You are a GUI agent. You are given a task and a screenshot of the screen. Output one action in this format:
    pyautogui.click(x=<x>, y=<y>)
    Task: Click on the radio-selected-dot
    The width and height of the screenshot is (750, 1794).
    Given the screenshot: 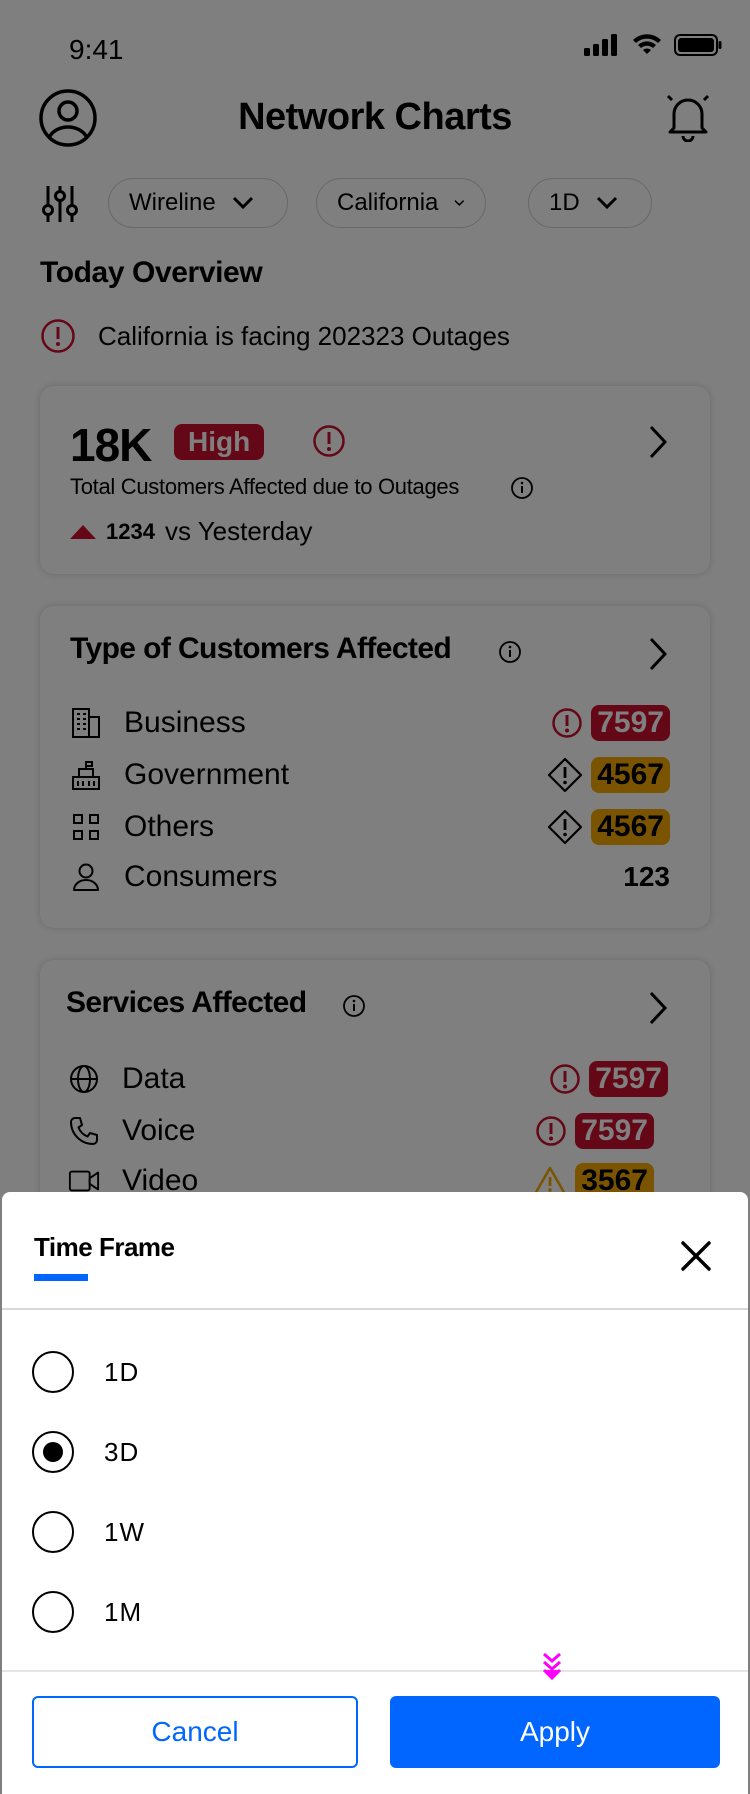 What is the action you would take?
    pyautogui.click(x=53, y=1452)
    